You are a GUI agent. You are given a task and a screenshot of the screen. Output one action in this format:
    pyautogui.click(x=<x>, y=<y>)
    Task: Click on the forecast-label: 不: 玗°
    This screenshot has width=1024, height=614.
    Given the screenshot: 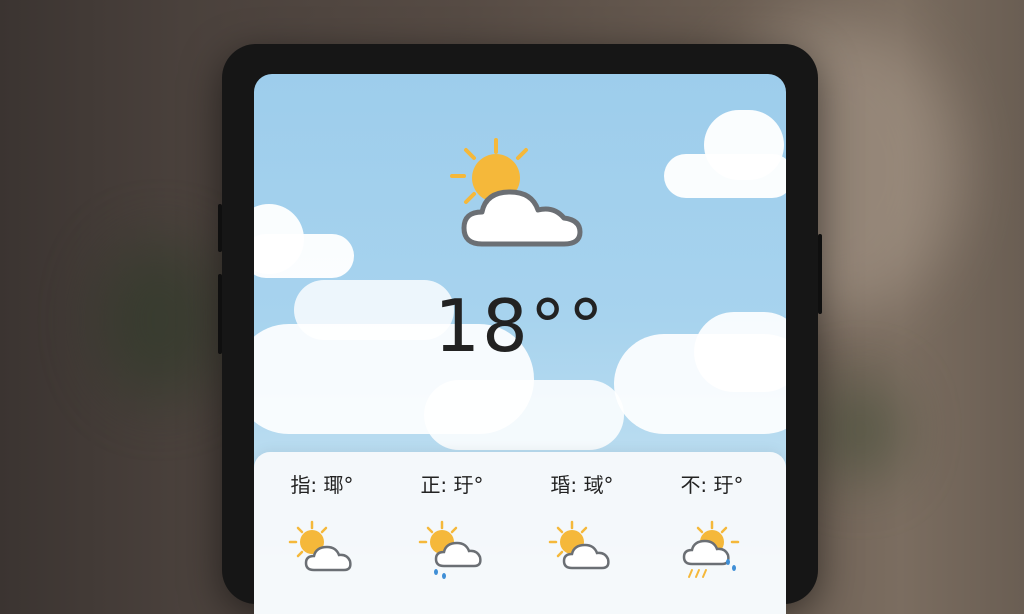 What is the action you would take?
    pyautogui.click(x=712, y=485)
    